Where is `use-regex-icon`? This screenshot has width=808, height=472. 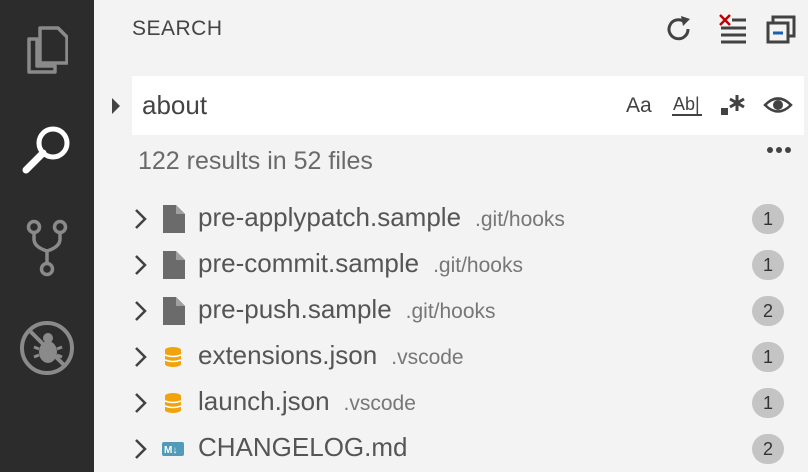
use-regex-icon is located at coordinates (733, 105).